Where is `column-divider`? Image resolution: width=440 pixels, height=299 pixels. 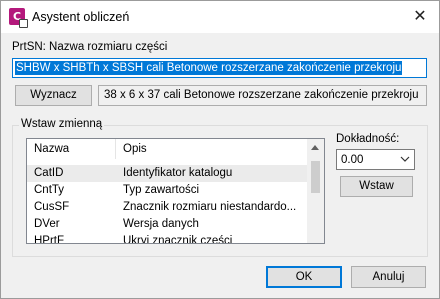
column-divider is located at coordinates (115, 149).